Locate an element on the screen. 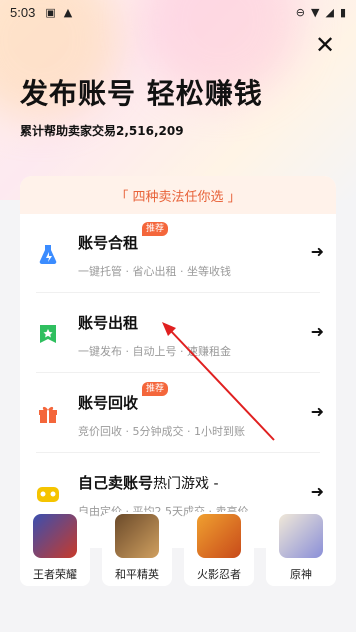 The width and height of the screenshot is (356, 632). game-item: 火影忍者 is located at coordinates (219, 549).